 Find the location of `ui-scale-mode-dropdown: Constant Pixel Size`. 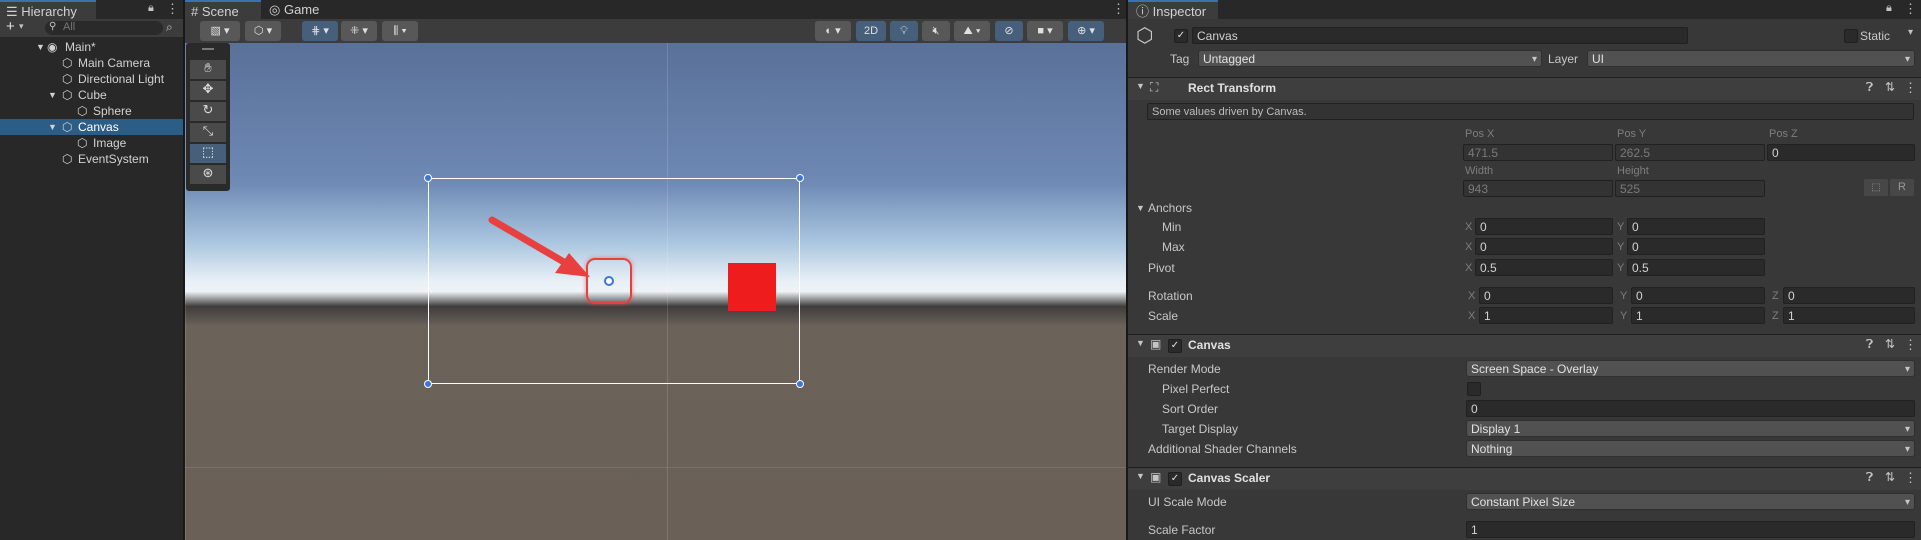

ui-scale-mode-dropdown: Constant Pixel Size is located at coordinates (1690, 502).